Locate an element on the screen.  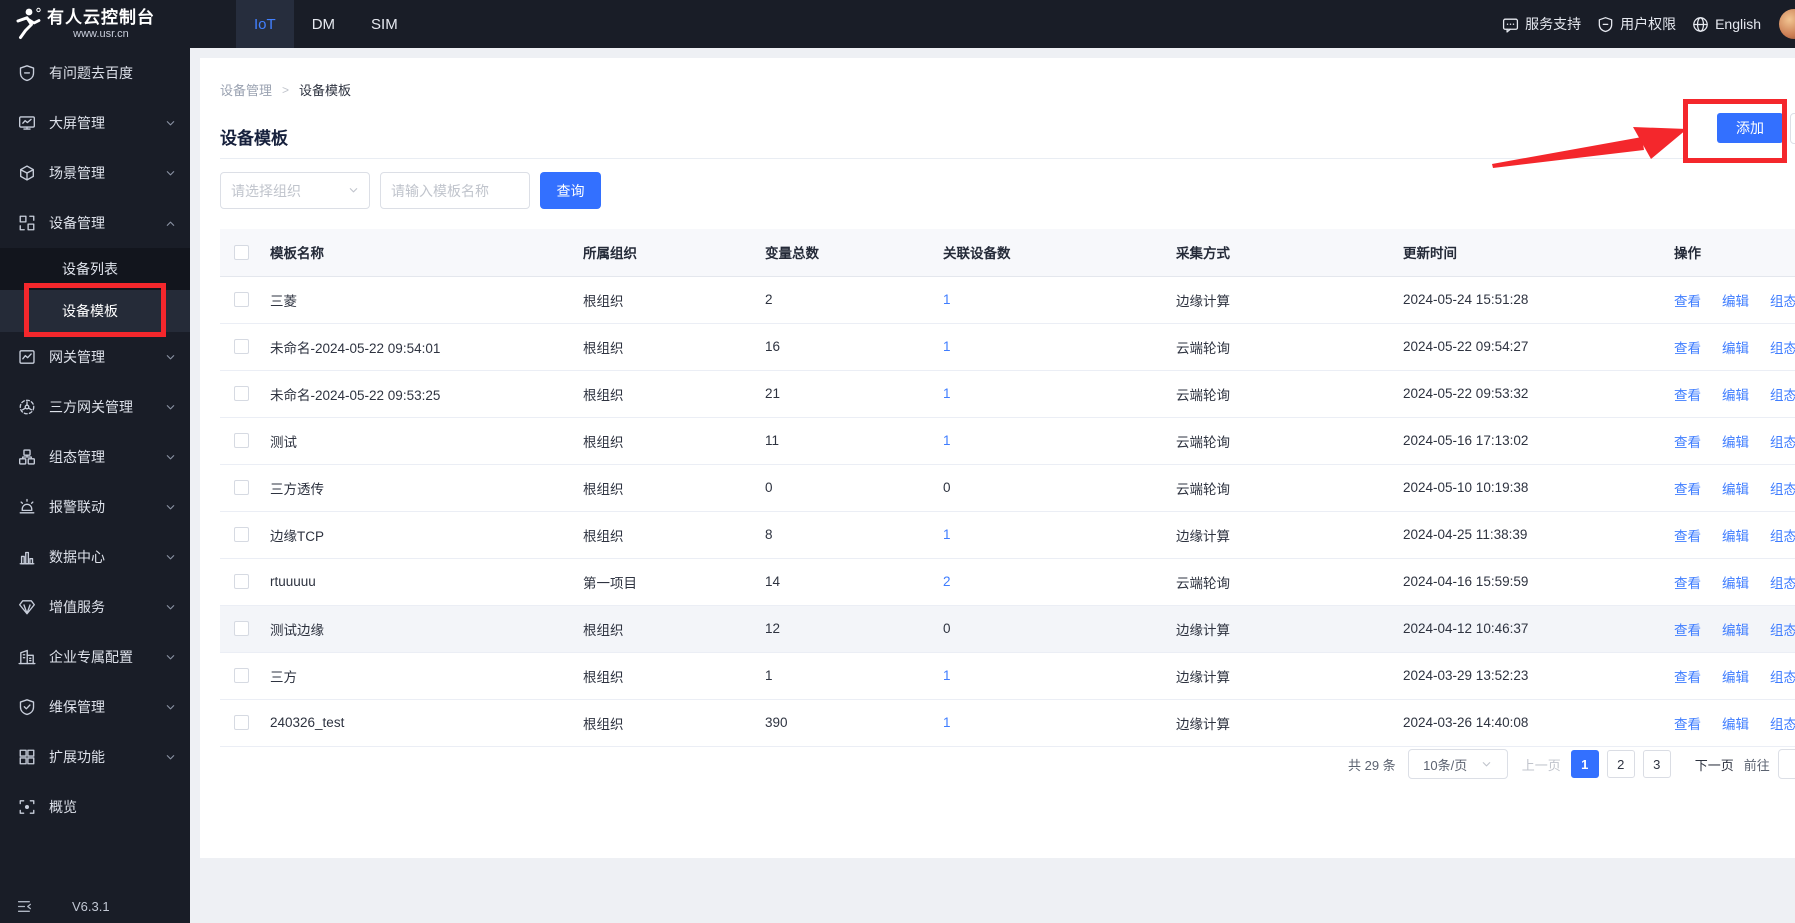
collect-method: 云端轮询 is located at coordinates (1289, 441).